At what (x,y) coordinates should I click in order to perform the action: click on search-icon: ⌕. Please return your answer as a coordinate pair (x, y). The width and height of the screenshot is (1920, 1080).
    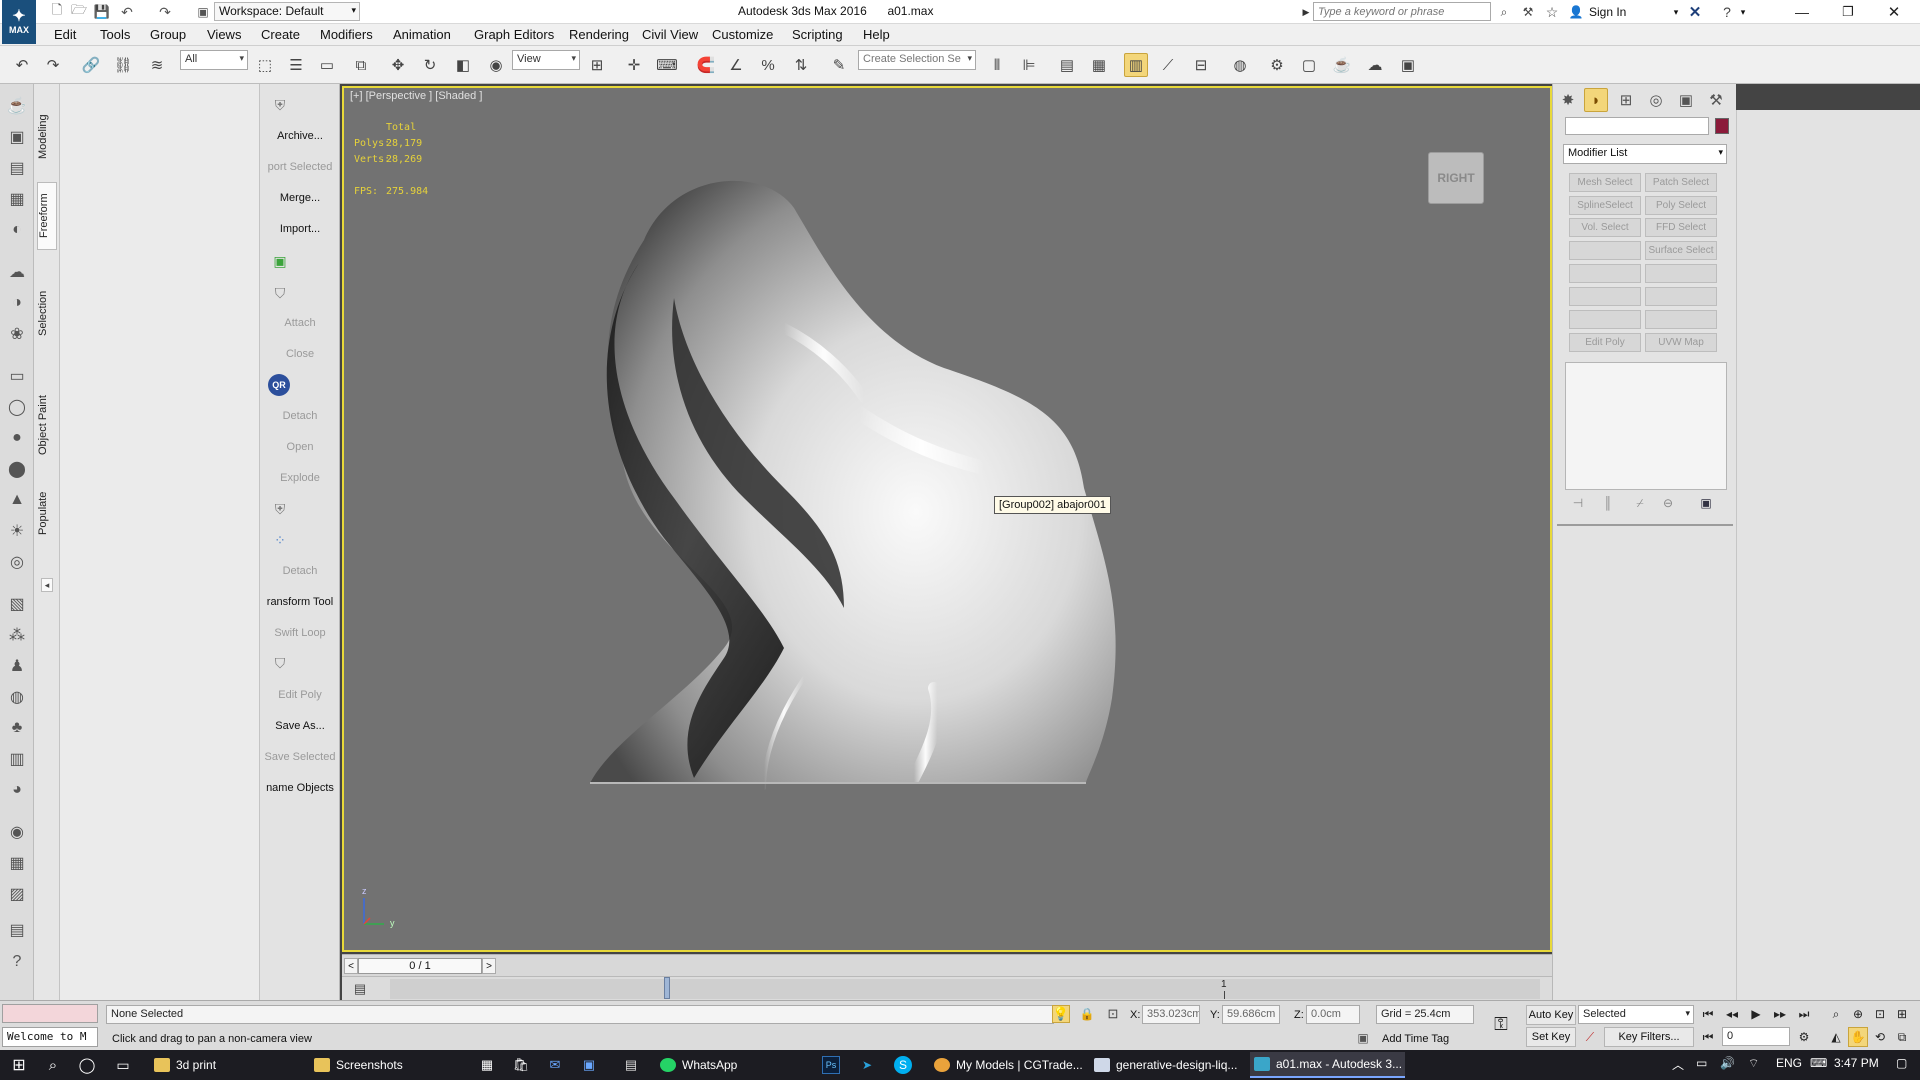
    Looking at the image, I should click on (53, 1065).